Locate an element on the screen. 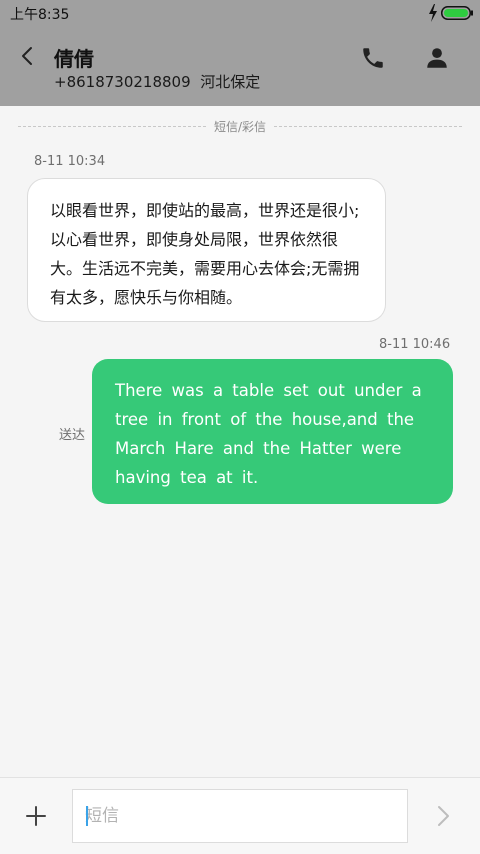  message-type-divider: 短信/彩信 is located at coordinates (240, 126).